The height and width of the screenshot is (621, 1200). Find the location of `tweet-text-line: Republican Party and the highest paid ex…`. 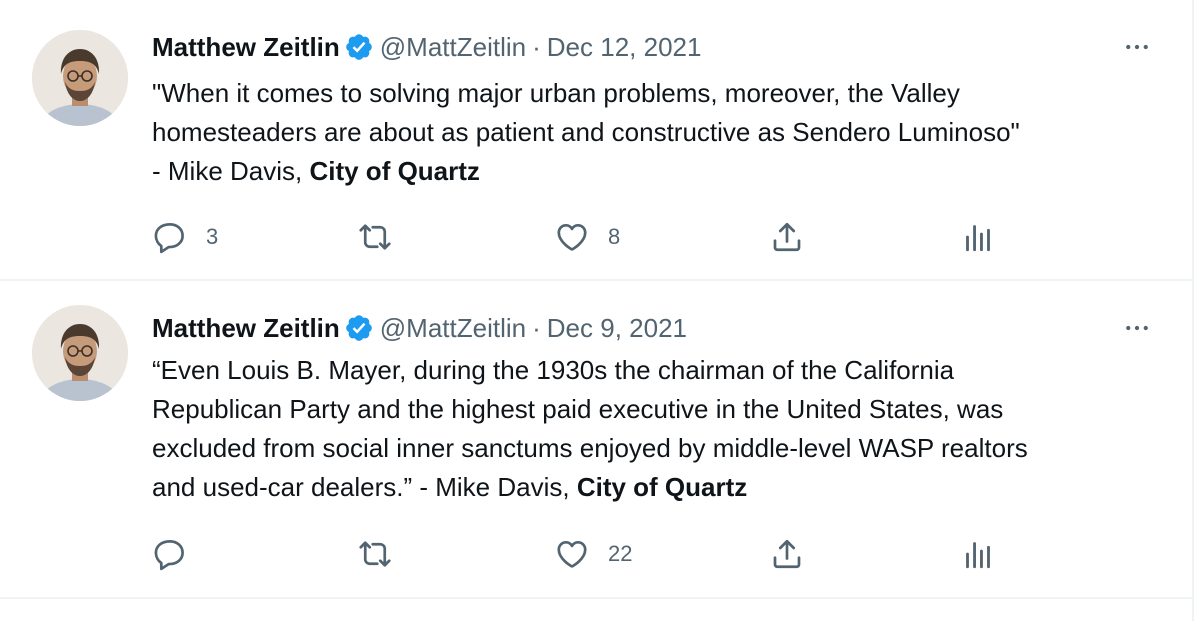

tweet-text-line: Republican Party and the highest paid ex… is located at coordinates (578, 409).